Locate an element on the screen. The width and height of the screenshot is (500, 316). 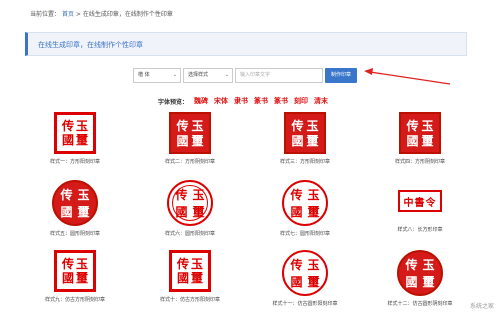
breadcrumb-current: 在线生成印章，在线制作个性印章 is located at coordinates (127, 14).